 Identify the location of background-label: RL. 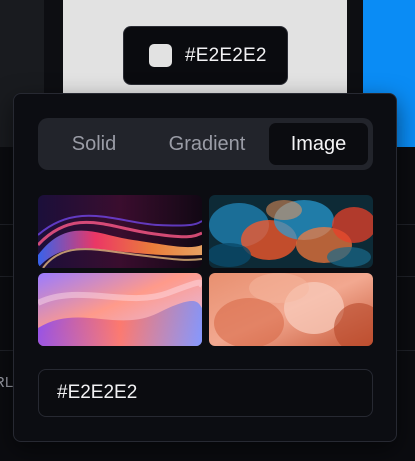
(7, 382).